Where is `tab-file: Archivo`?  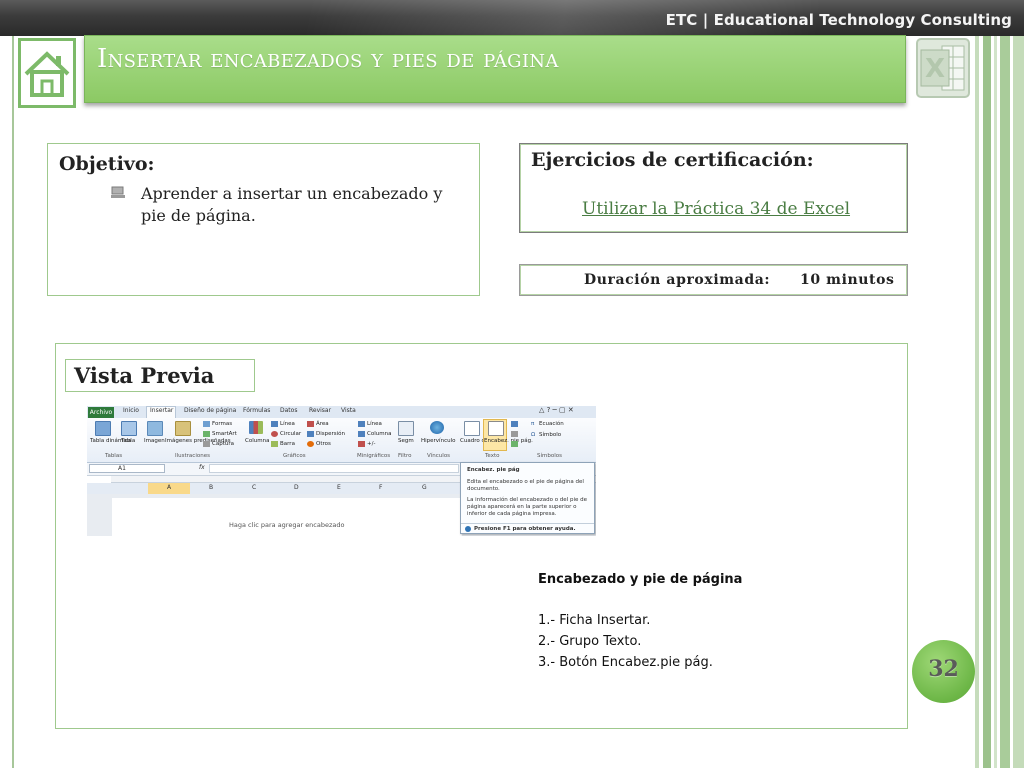 tab-file: Archivo is located at coordinates (101, 412).